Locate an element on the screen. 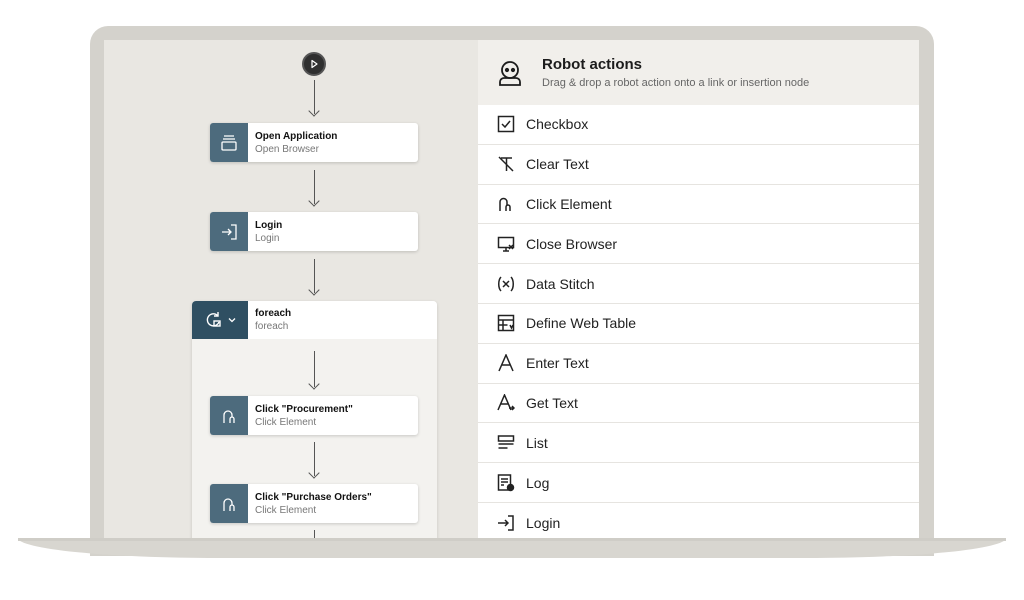 The image size is (1024, 600). action-item-enter-text: Enter Text is located at coordinates (698, 364).